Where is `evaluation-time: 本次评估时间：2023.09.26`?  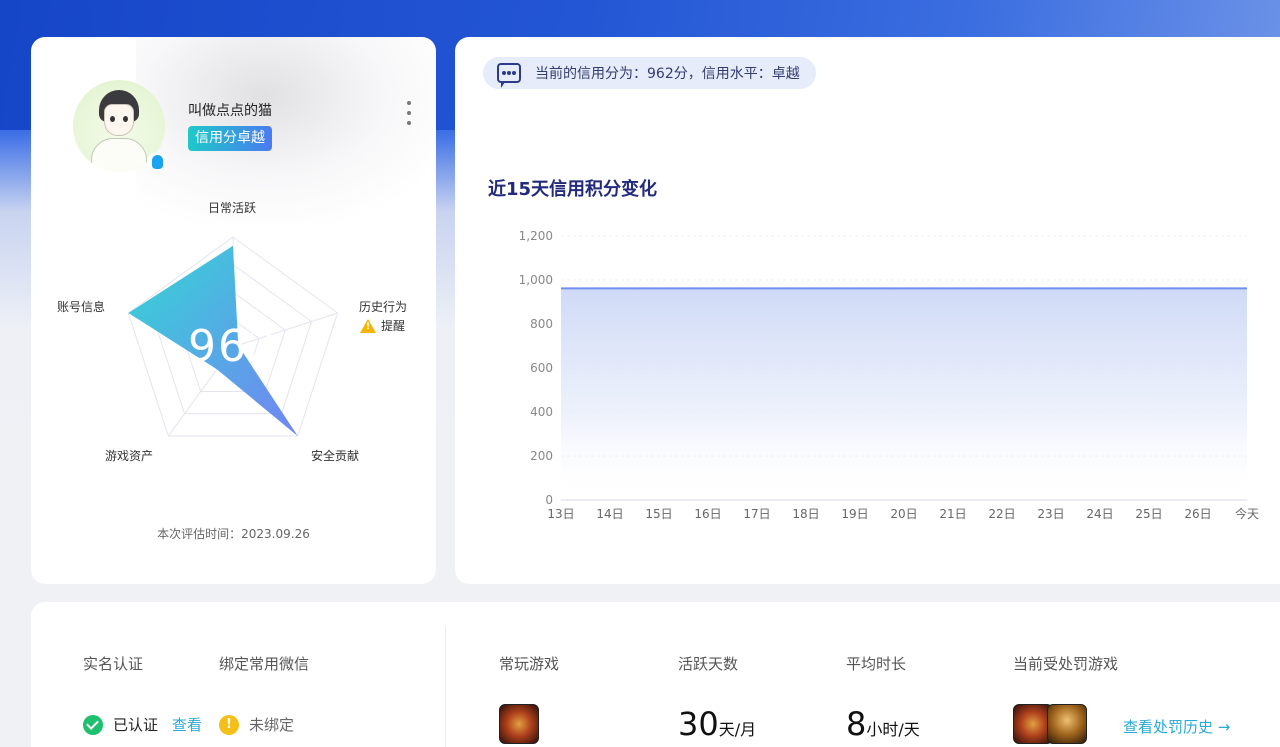 evaluation-time: 本次评估时间：2023.09.26 is located at coordinates (233, 534).